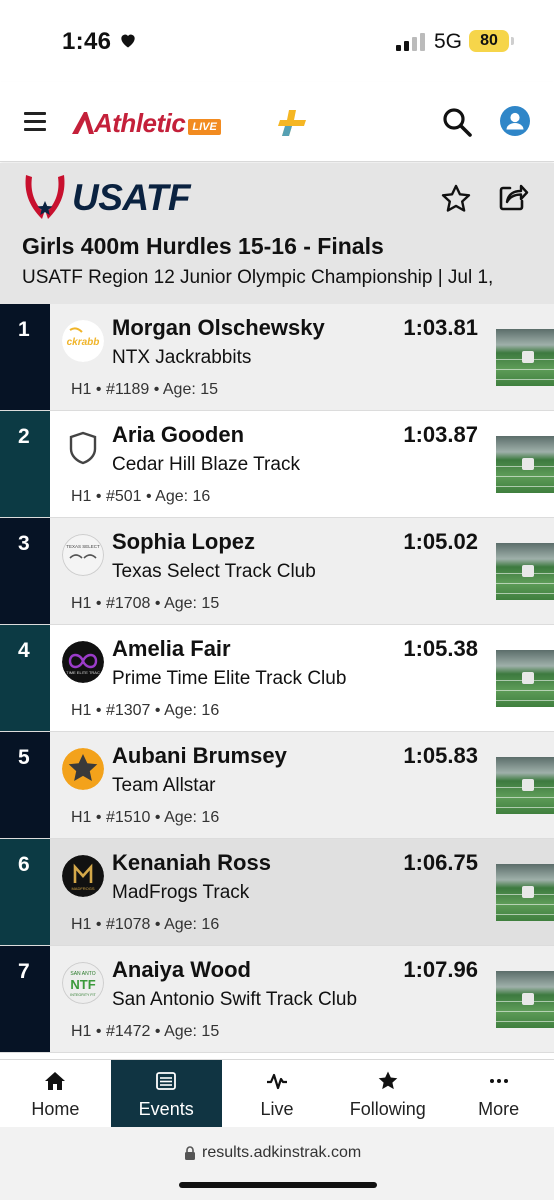 Image resolution: width=554 pixels, height=1200 pixels. What do you see at coordinates (83, 123) in the screenshot?
I see `athletic-logo-mark-icon` at bounding box center [83, 123].